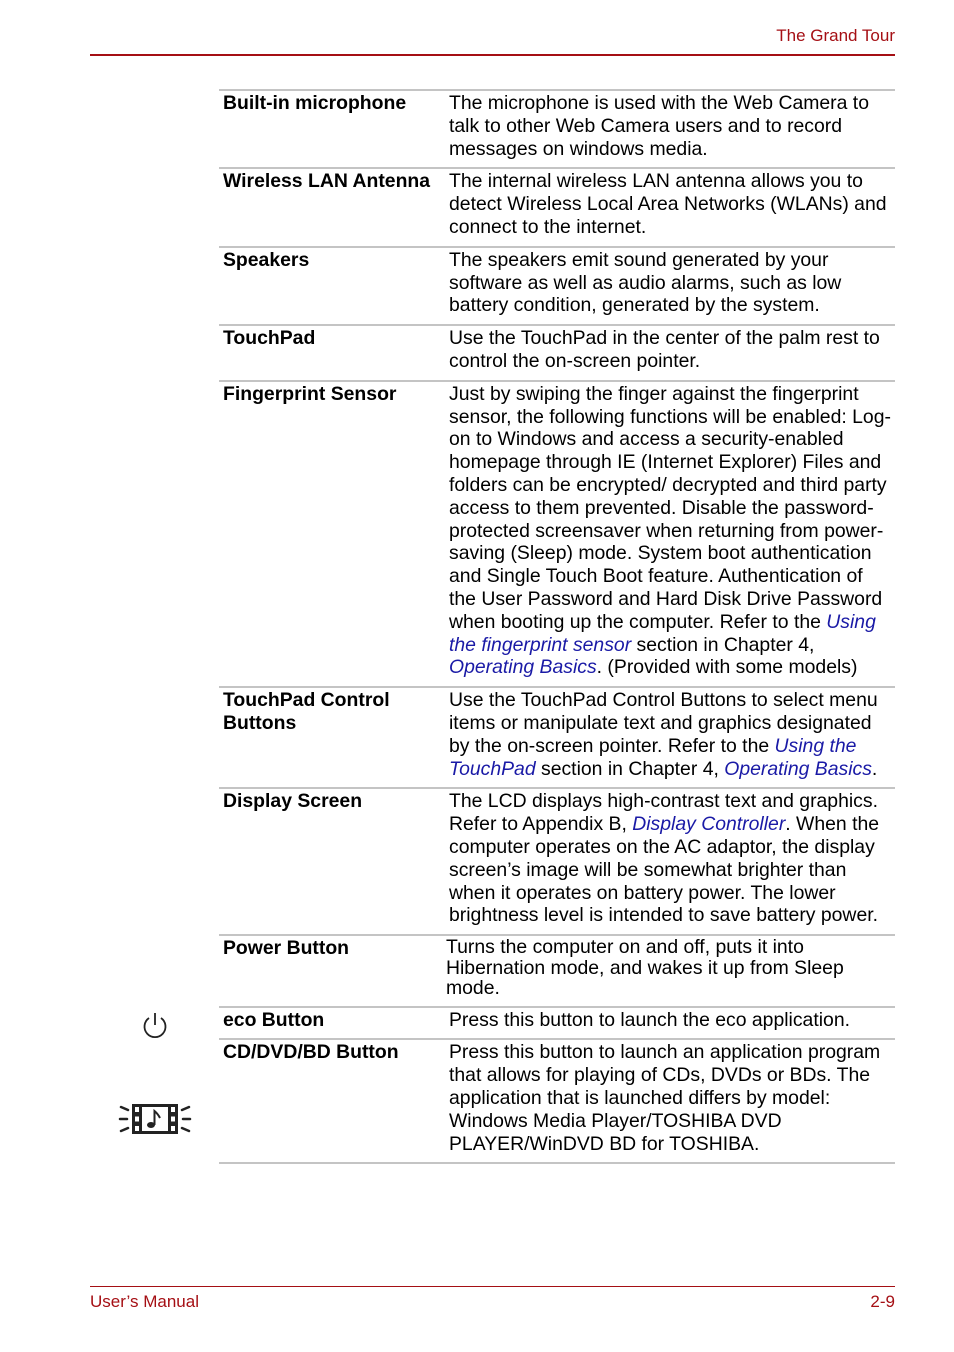 This screenshot has width=954, height=1352. What do you see at coordinates (327, 181) in the screenshot?
I see `component-name: Wireless LAN Antenna` at bounding box center [327, 181].